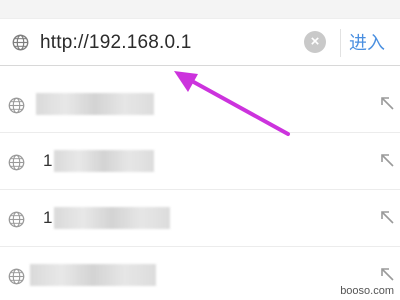 The width and height of the screenshot is (400, 300). I want to click on watermark: booso.com, so click(367, 291).